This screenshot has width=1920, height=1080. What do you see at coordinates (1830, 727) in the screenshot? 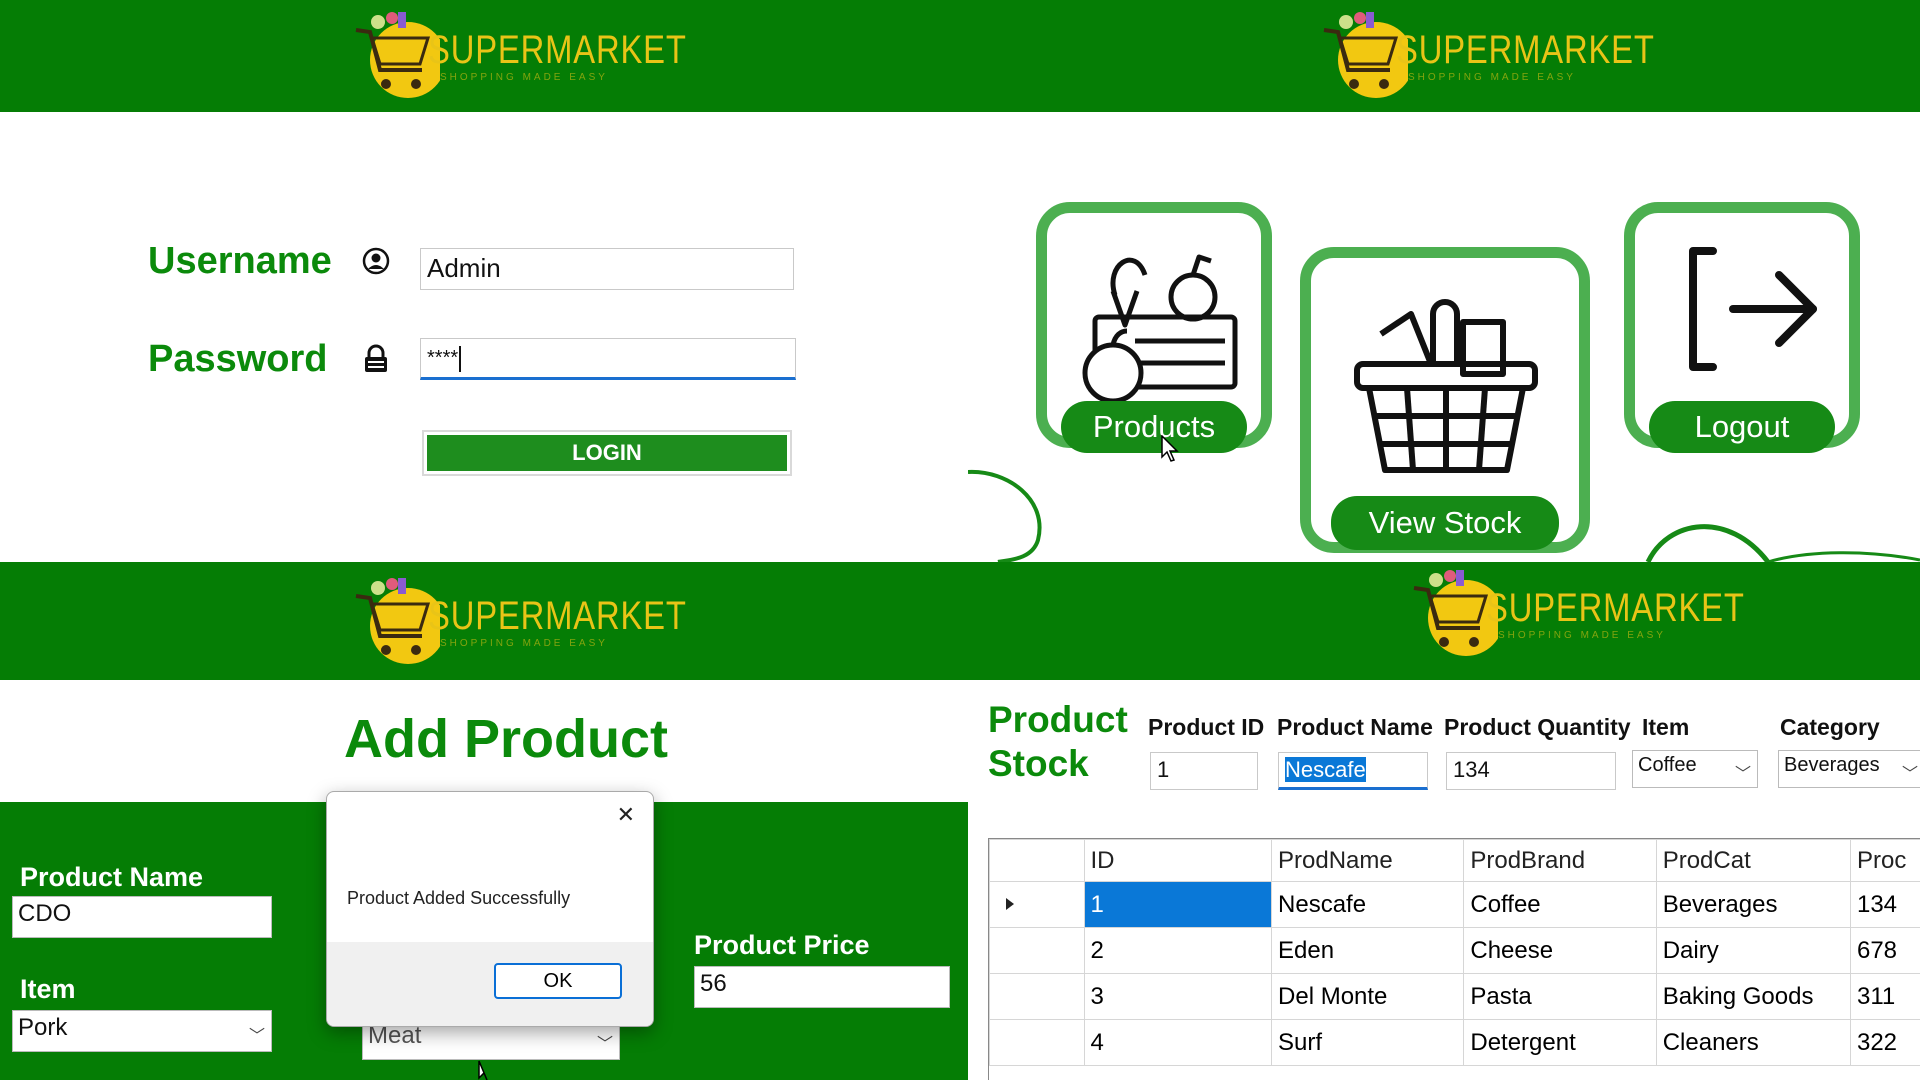
I see `category-label: Category` at bounding box center [1830, 727].